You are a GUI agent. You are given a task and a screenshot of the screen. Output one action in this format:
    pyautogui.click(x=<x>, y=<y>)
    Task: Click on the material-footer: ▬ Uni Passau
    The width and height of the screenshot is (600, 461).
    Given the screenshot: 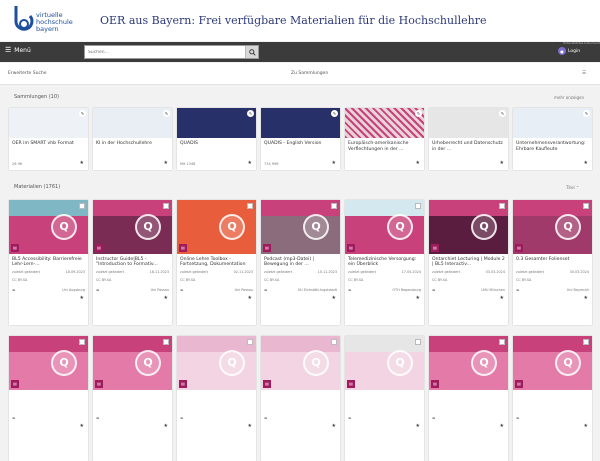 What is the action you would take?
    pyautogui.click(x=216, y=287)
    